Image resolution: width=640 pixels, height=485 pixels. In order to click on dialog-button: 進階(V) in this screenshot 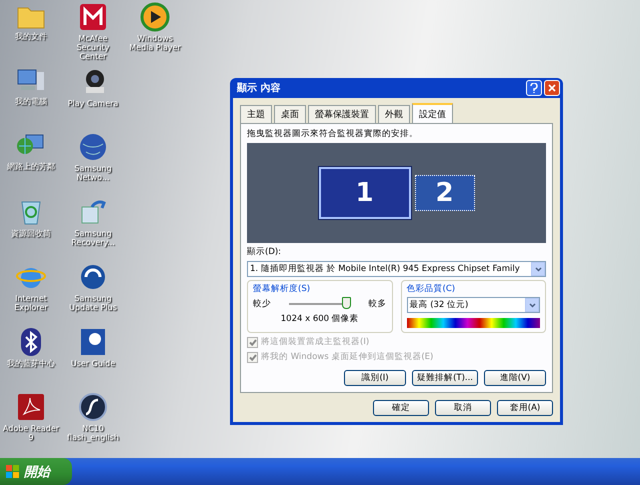, I will do `click(515, 378)`.